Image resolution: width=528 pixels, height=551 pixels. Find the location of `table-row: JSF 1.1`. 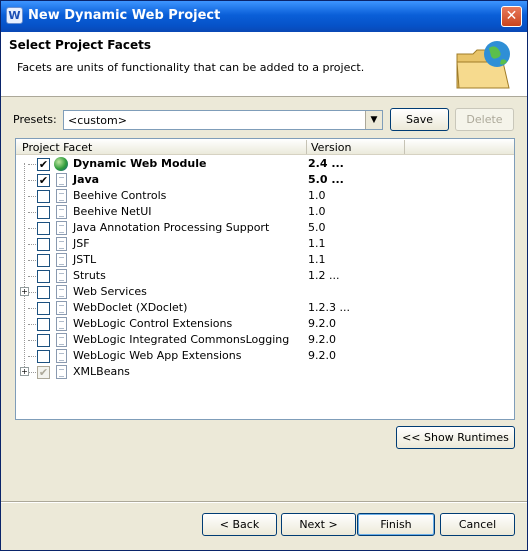

table-row: JSF 1.1 is located at coordinates (265, 244).